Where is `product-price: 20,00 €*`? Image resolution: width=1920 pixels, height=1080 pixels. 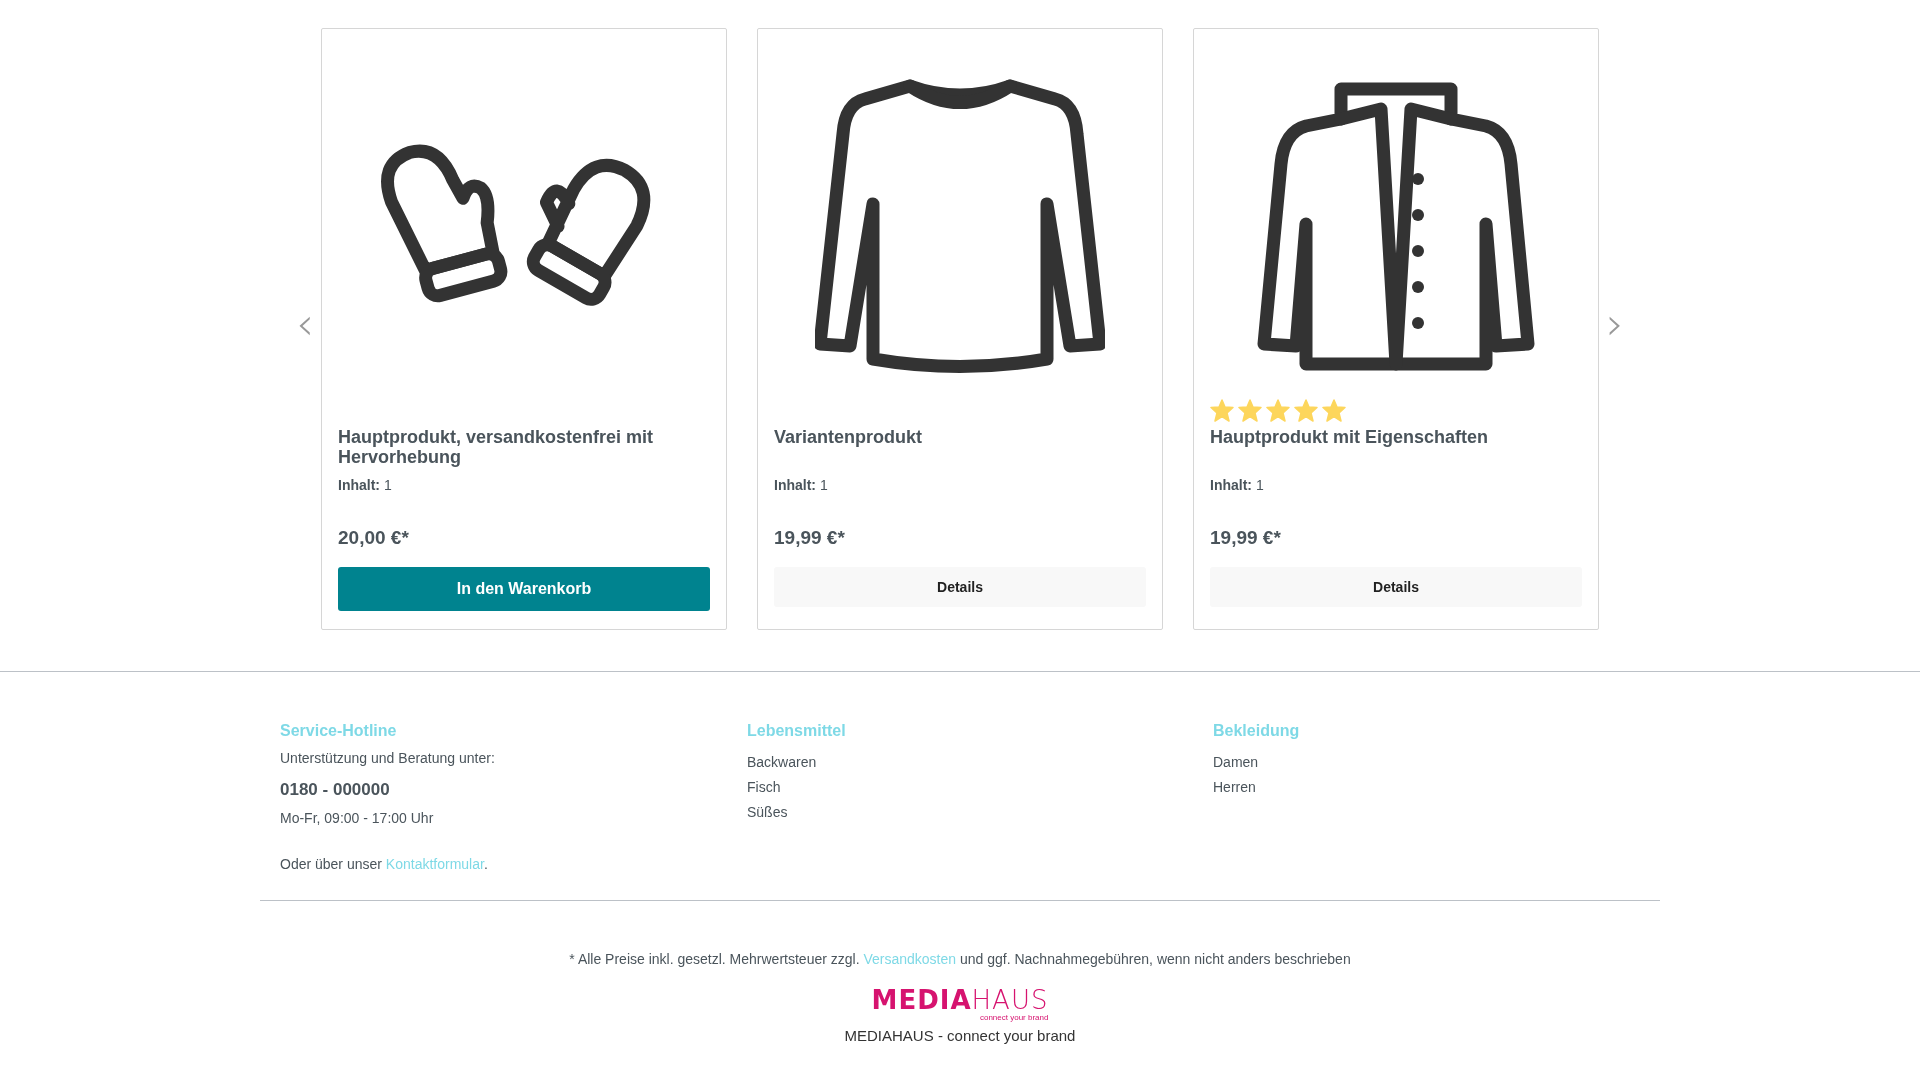 product-price: 20,00 €* is located at coordinates (374, 538).